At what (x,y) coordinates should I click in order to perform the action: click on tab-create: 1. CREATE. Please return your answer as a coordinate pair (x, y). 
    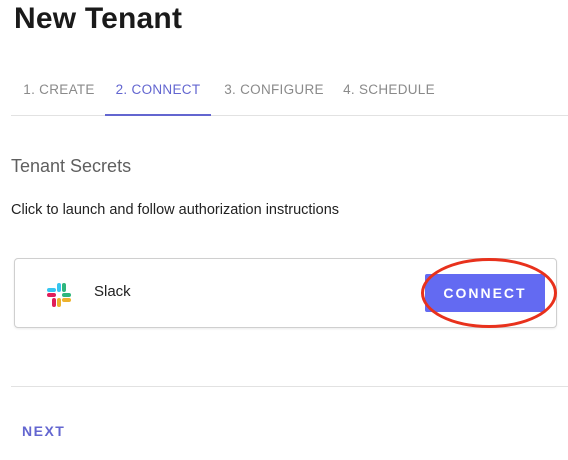
    Looking at the image, I should click on (59, 91).